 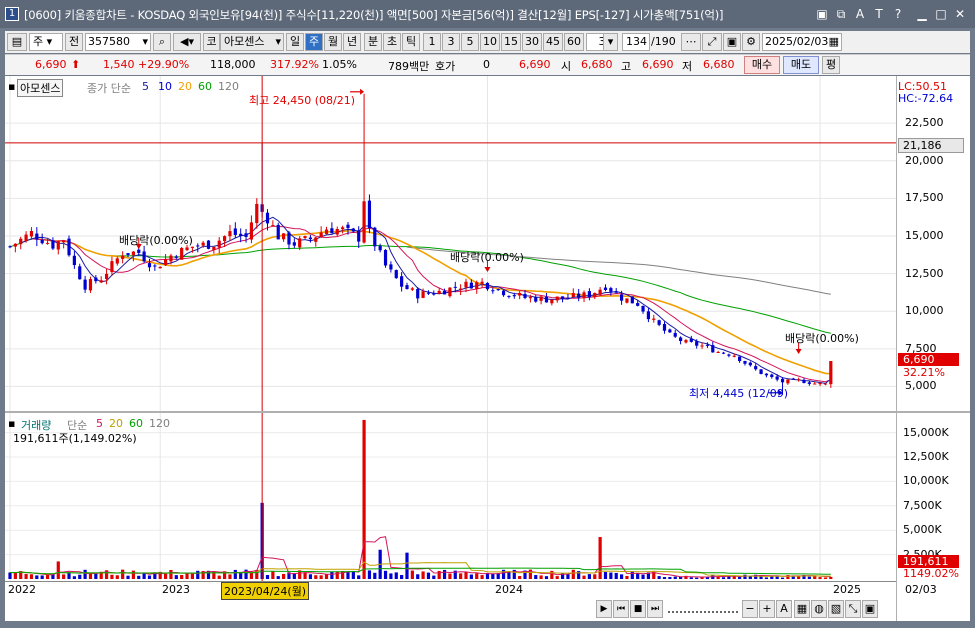 What do you see at coordinates (12, 14) in the screenshot?
I see `app-icon: 1` at bounding box center [12, 14].